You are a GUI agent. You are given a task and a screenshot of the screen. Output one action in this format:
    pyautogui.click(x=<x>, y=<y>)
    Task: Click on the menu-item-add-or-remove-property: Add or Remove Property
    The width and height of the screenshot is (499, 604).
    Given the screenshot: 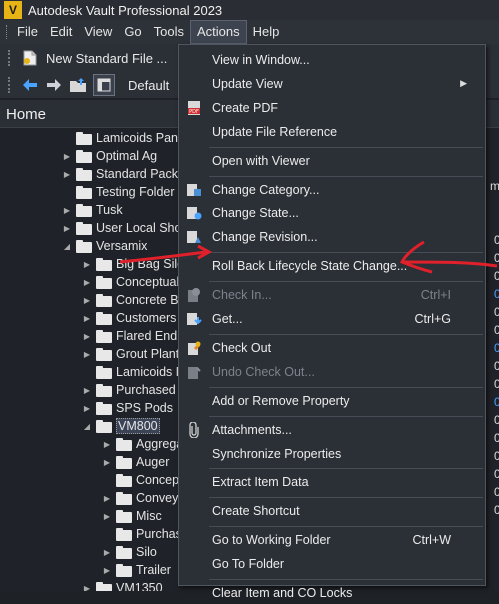 What is the action you would take?
    pyautogui.click(x=332, y=401)
    